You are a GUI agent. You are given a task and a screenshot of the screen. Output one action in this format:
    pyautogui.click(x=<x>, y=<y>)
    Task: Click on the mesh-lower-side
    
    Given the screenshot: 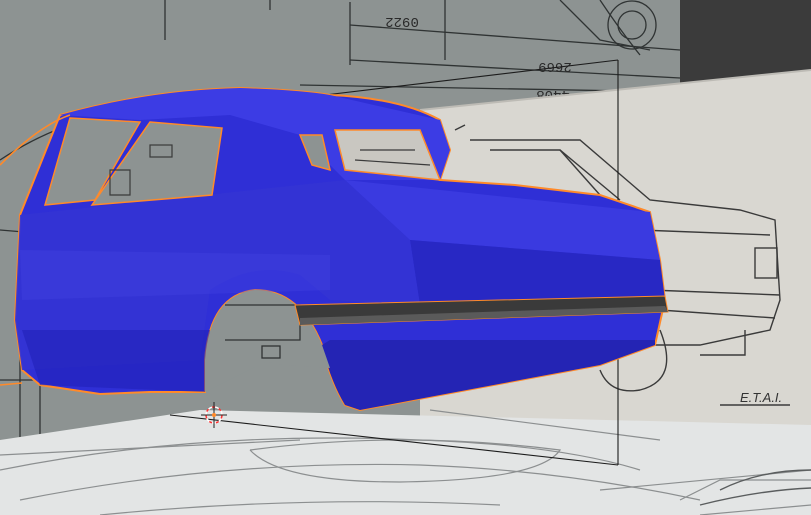 What is the action you would take?
    pyautogui.click(x=116, y=361)
    